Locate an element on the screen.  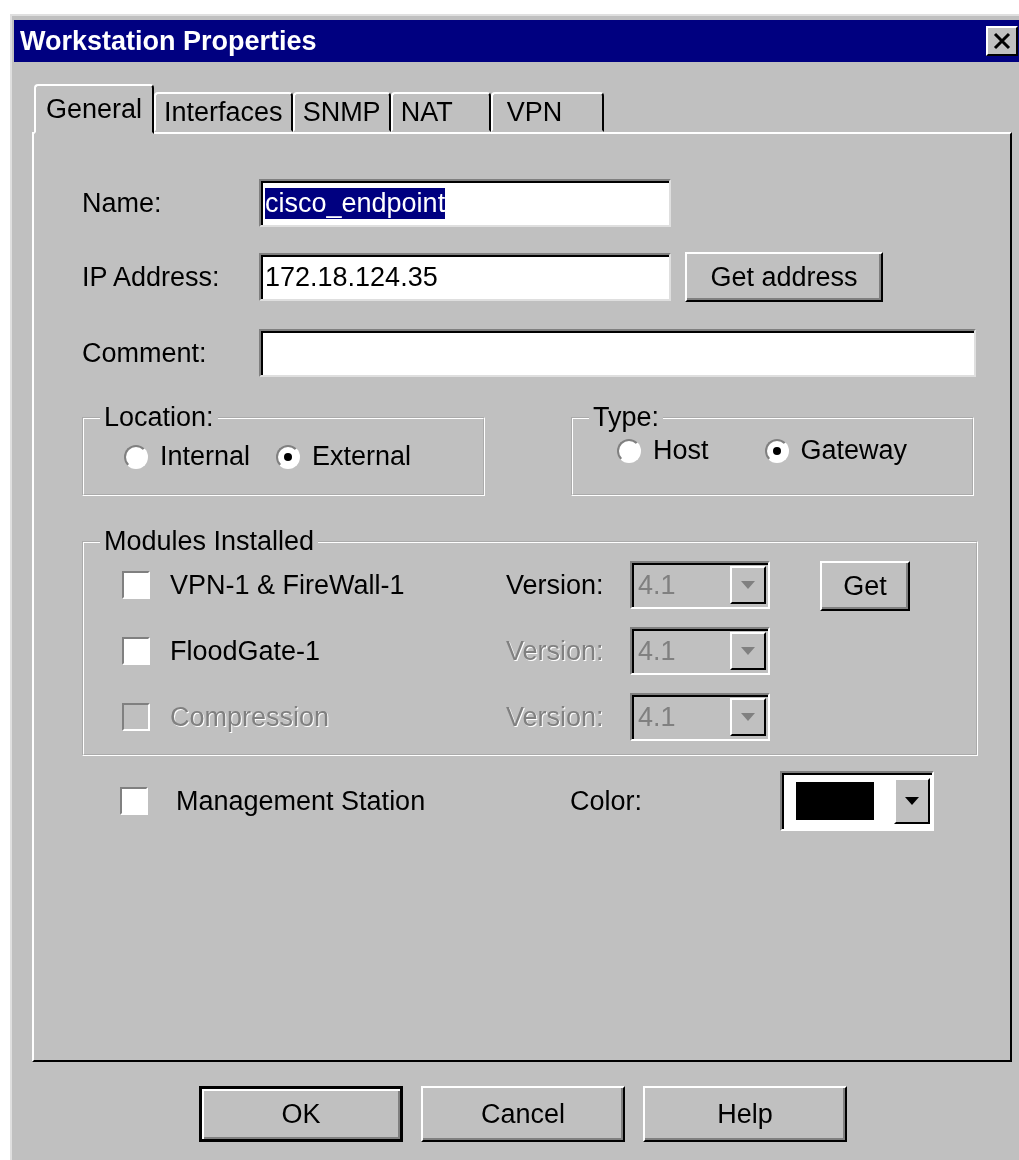
dialog-button: Cancel is located at coordinates (523, 1114).